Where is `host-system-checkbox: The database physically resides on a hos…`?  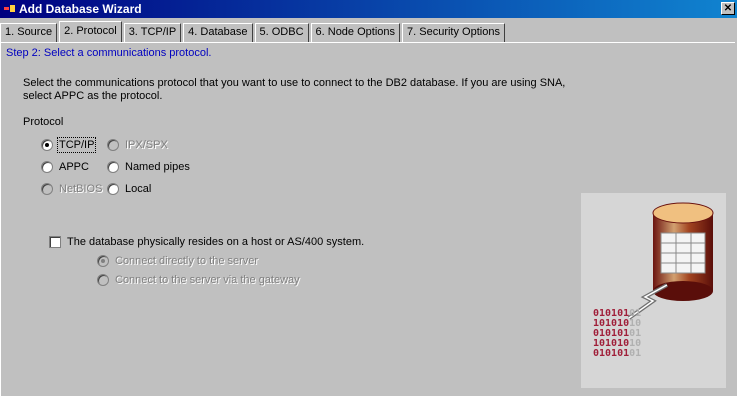 host-system-checkbox: The database physically resides on a hos… is located at coordinates (206, 242).